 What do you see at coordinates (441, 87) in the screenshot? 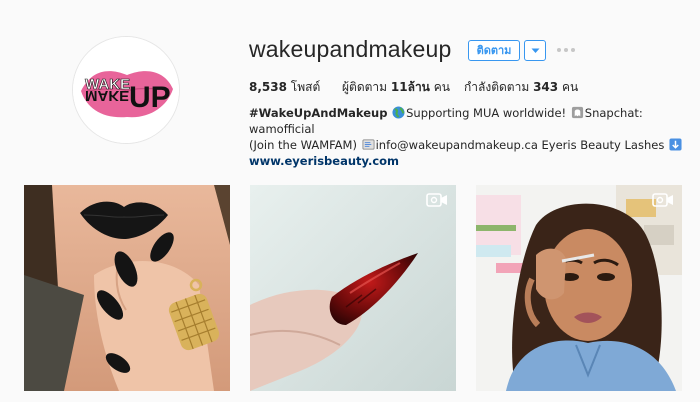
I see `followers-unit: คน` at bounding box center [441, 87].